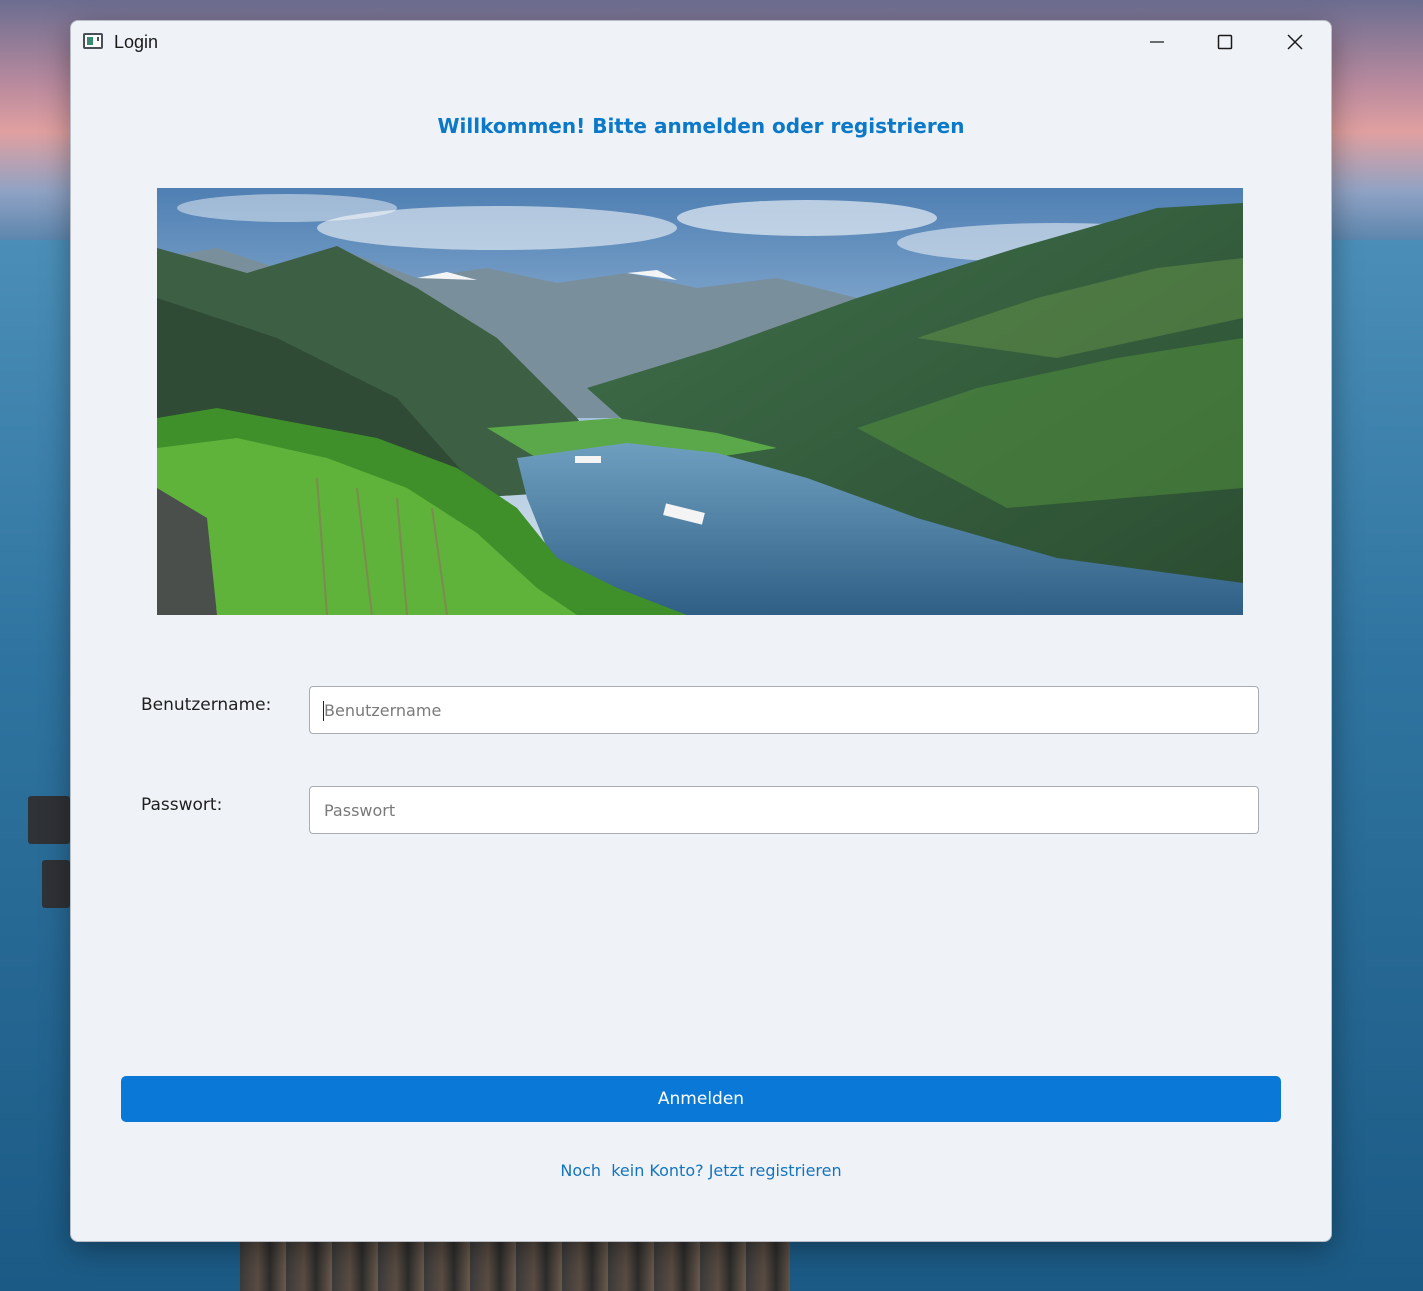 Image resolution: width=1423 pixels, height=1291 pixels. I want to click on close-icon, so click(1295, 42).